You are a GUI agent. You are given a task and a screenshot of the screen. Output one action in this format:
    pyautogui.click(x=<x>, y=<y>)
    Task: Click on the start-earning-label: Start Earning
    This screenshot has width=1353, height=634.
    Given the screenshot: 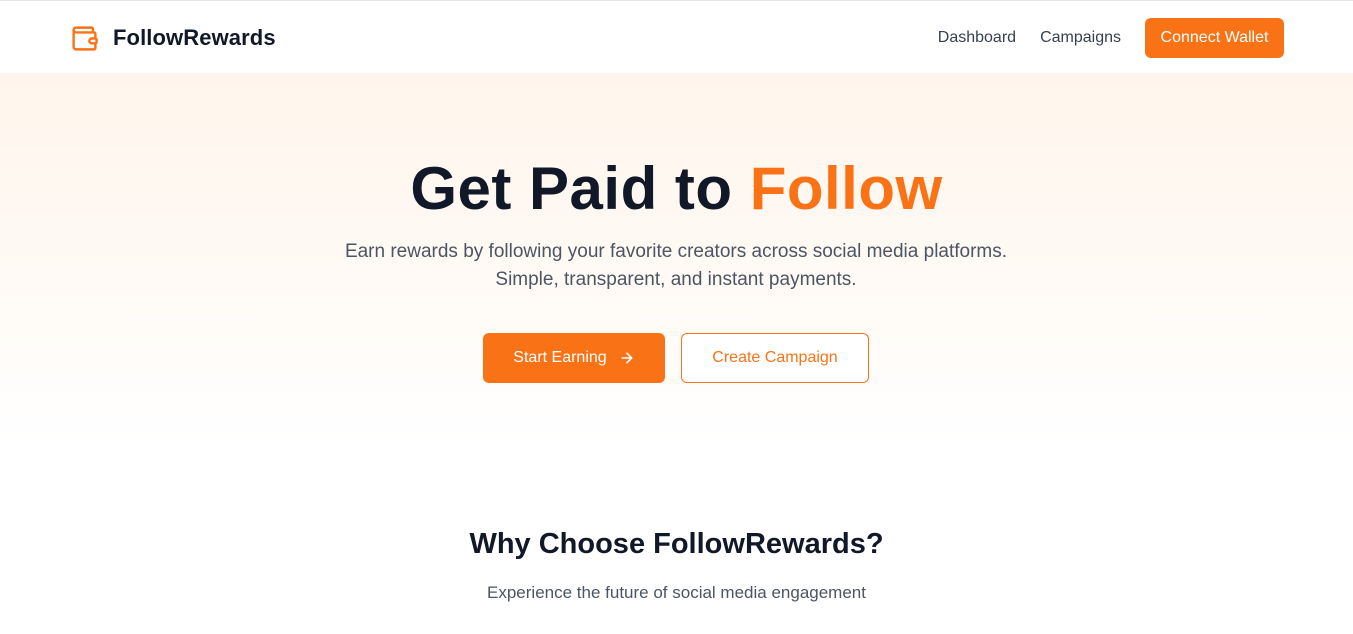 What is the action you would take?
    pyautogui.click(x=560, y=357)
    